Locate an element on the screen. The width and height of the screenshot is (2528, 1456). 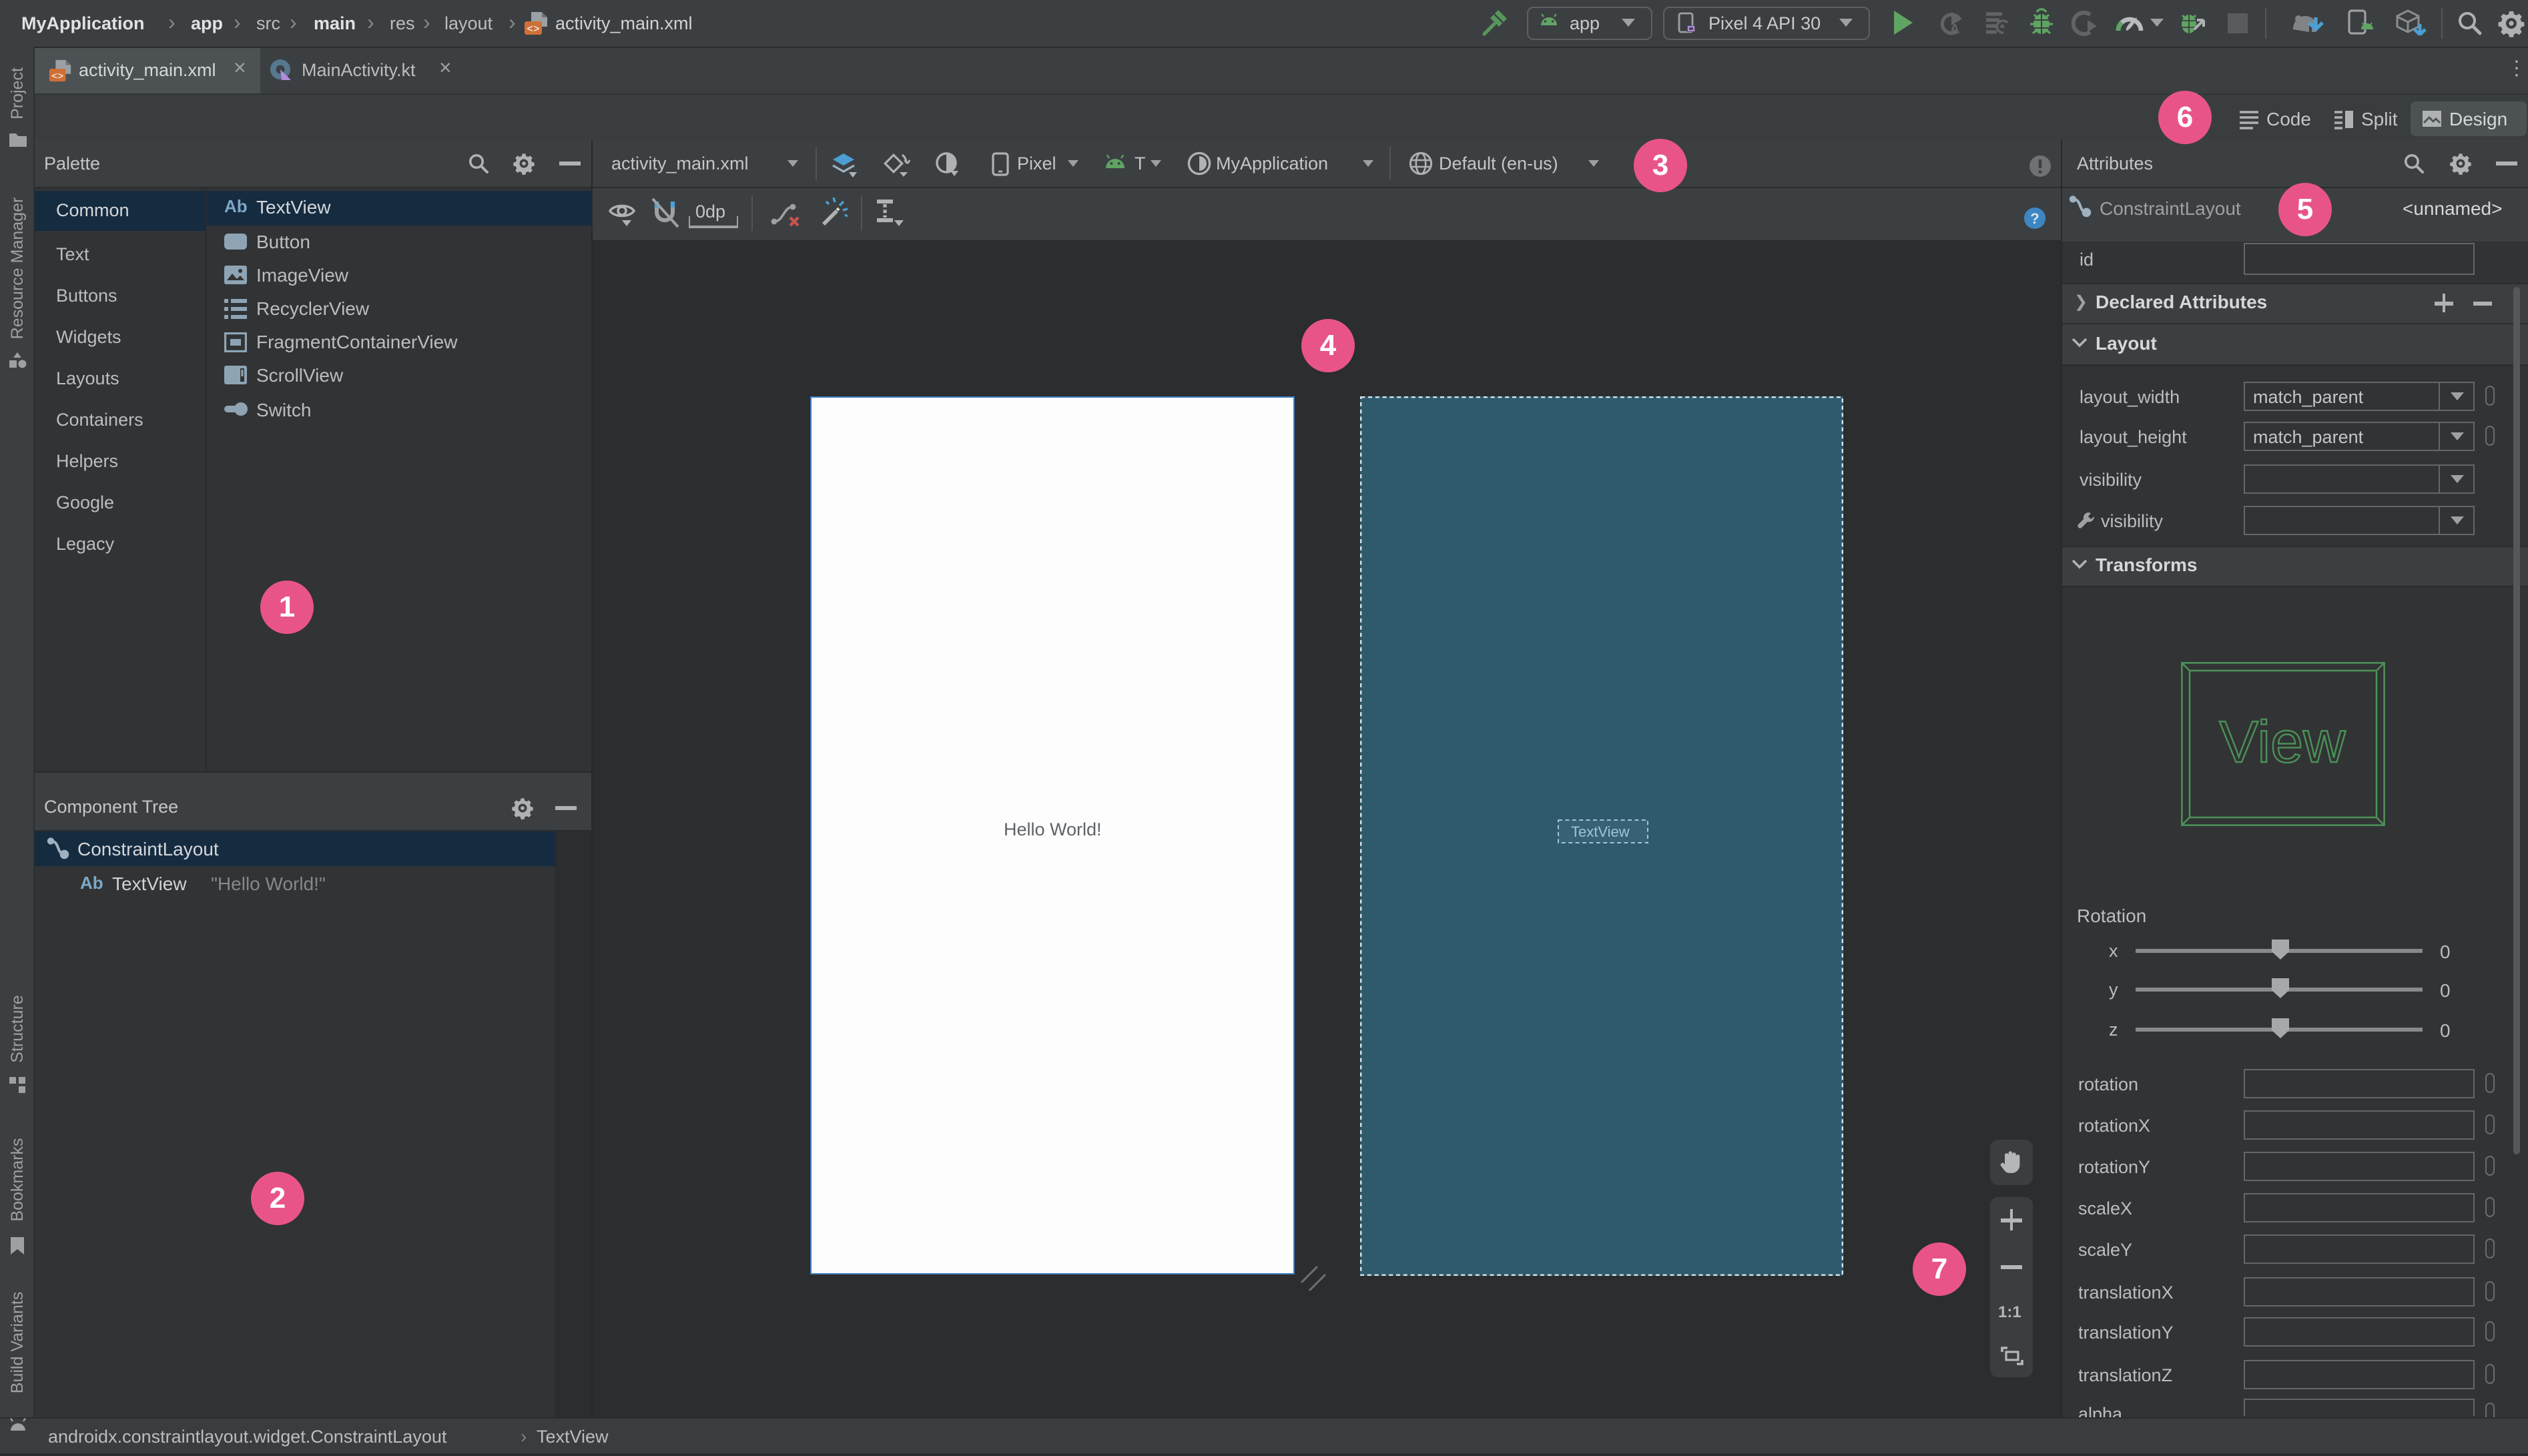
svg-text: A is located at coordinates (1954, 29).